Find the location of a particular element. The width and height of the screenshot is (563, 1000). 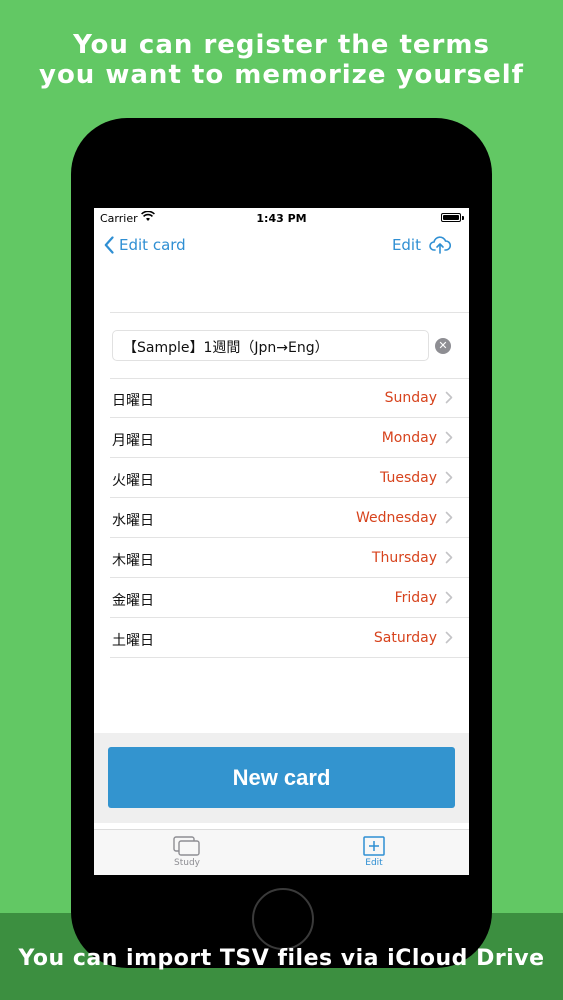

tab-edit: Edit is located at coordinates (374, 852).